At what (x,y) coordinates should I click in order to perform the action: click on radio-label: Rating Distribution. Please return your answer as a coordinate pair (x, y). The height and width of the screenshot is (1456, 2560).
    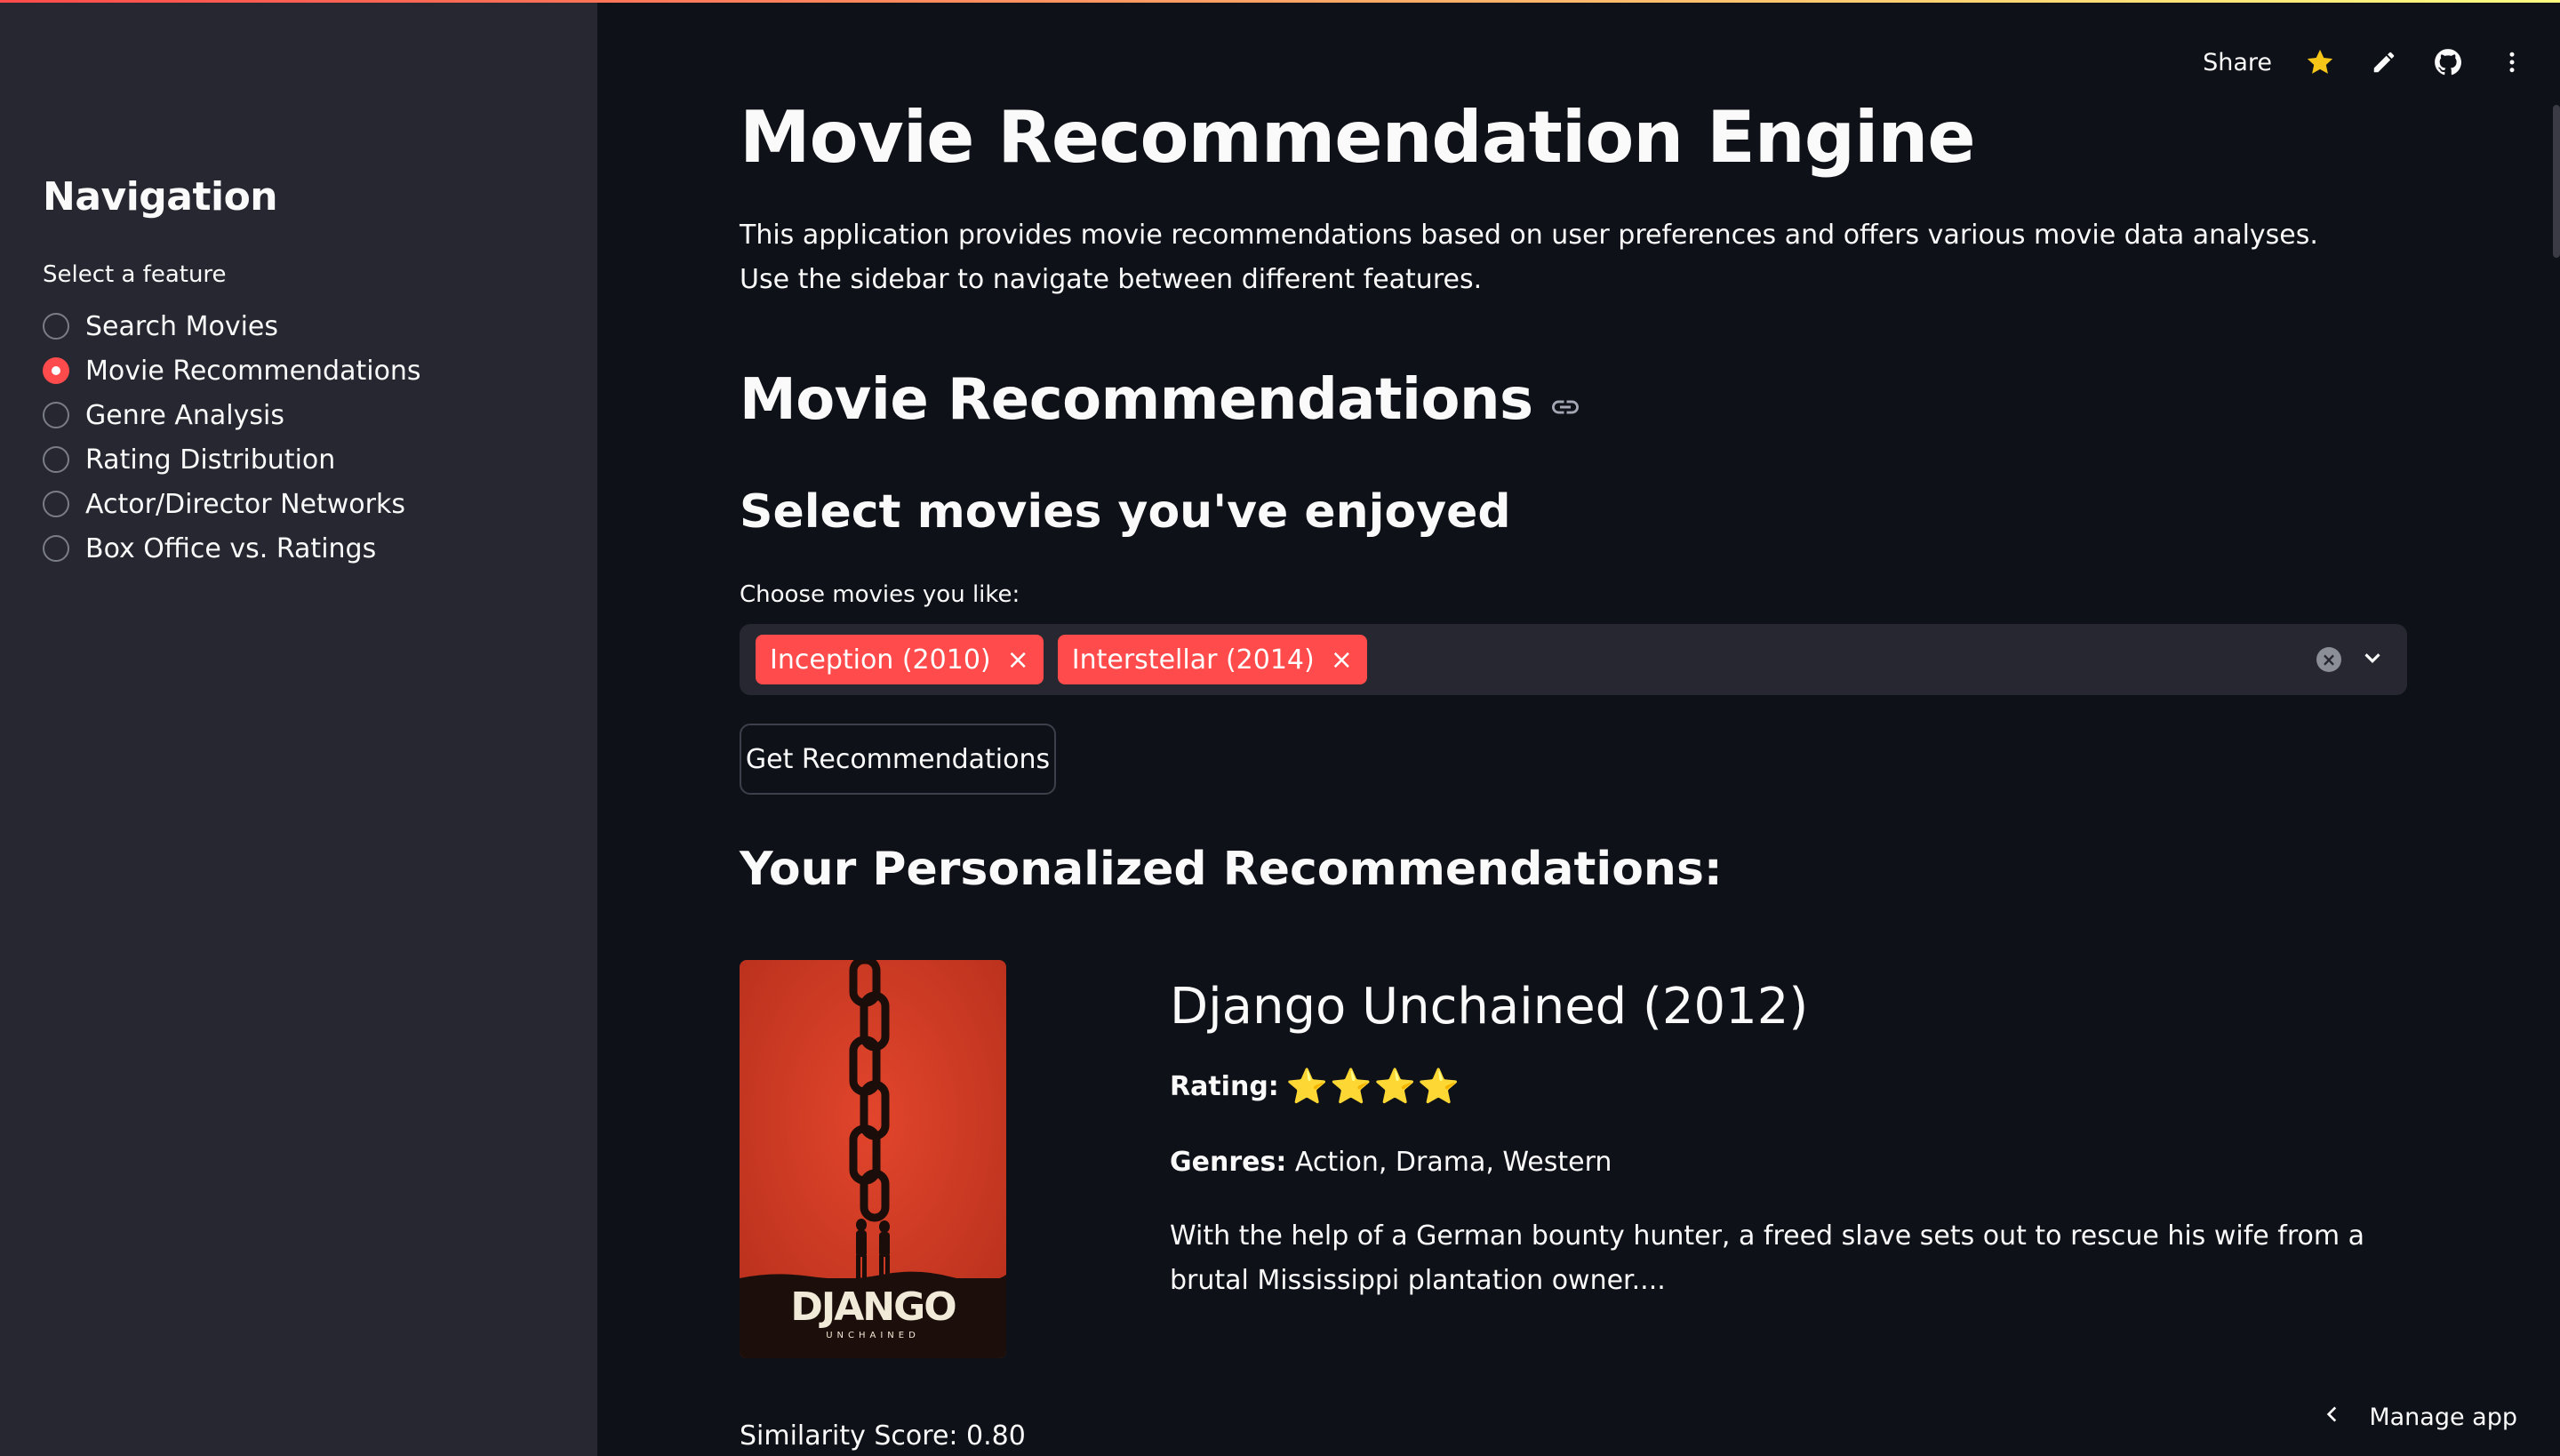
    Looking at the image, I should click on (210, 460).